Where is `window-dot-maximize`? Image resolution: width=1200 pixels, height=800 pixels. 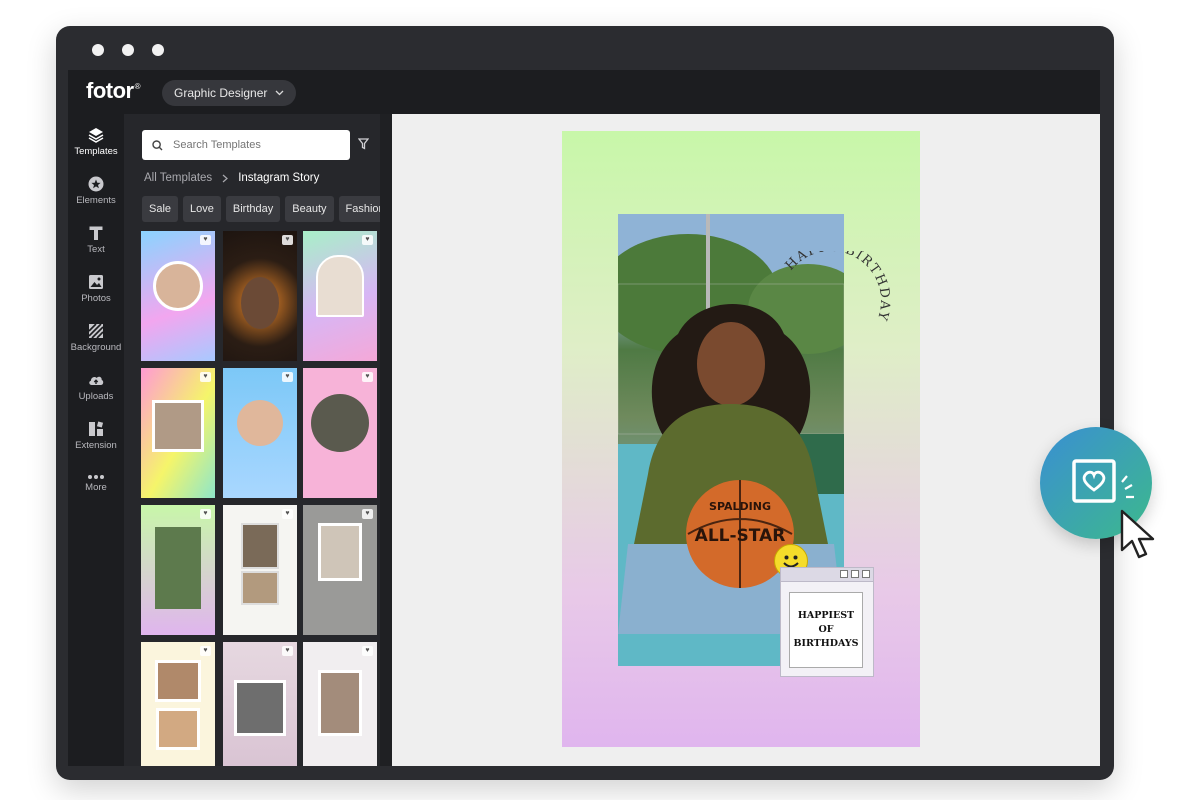 window-dot-maximize is located at coordinates (158, 50).